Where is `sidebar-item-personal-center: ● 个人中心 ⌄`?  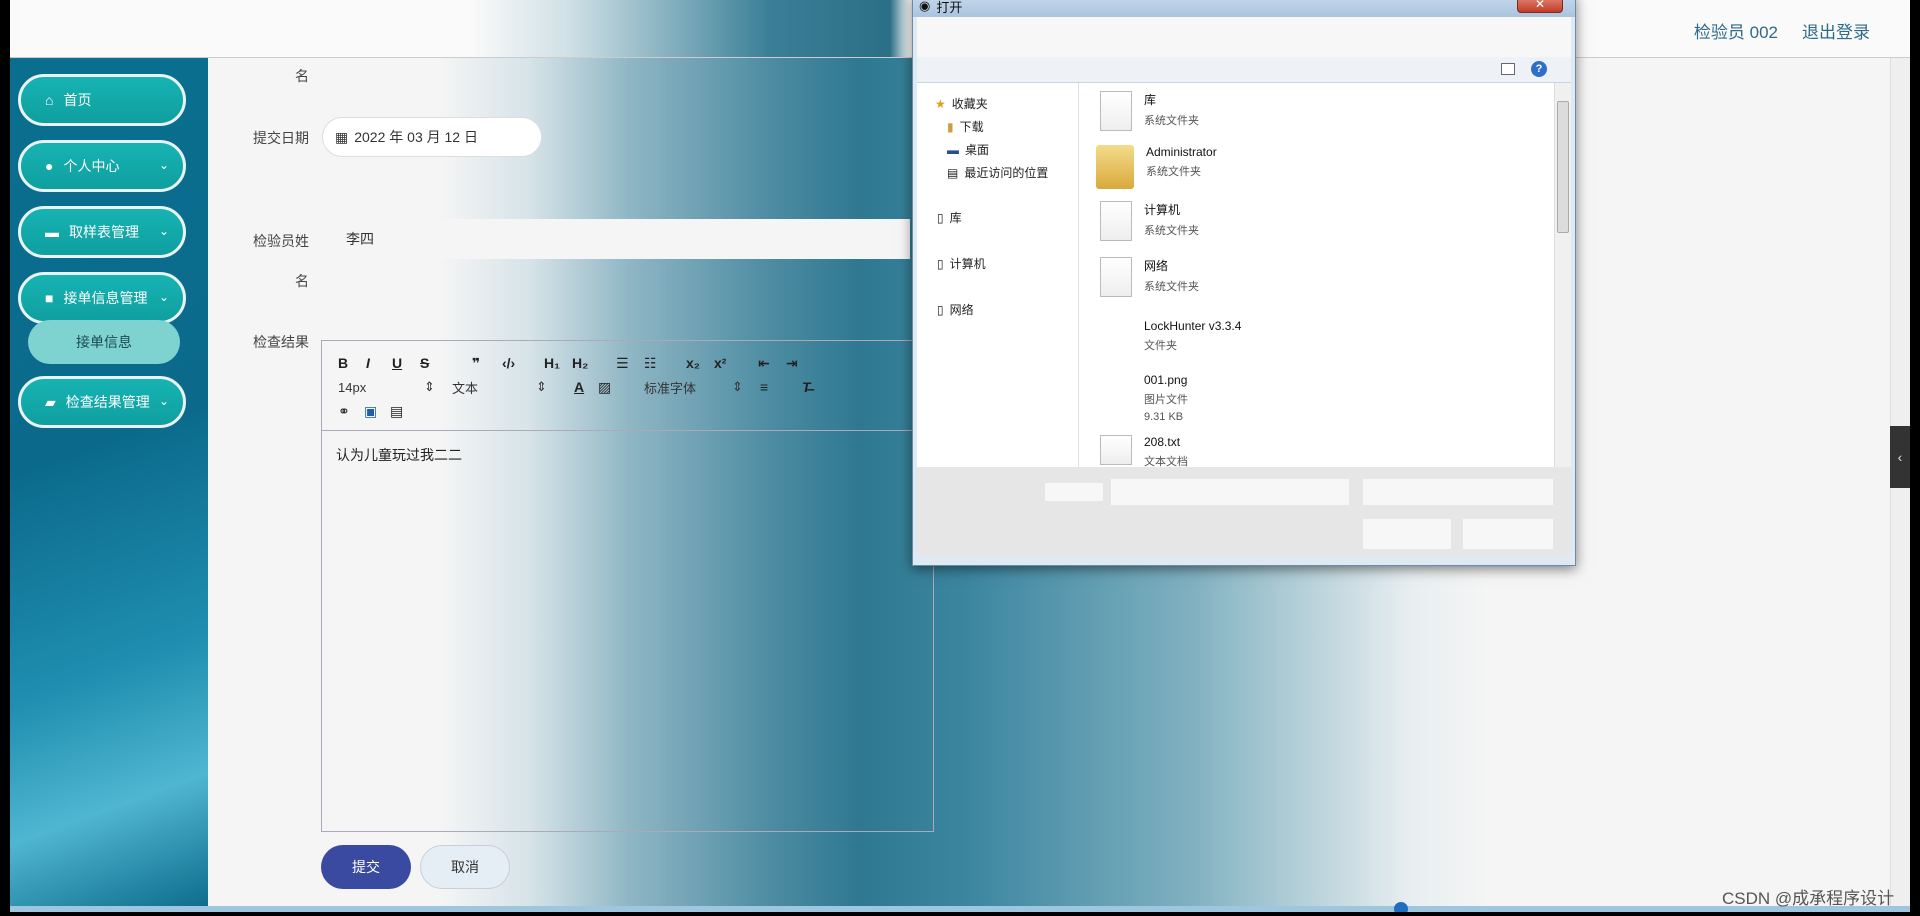 sidebar-item-personal-center: ● 个人中心 ⌄ is located at coordinates (102, 166).